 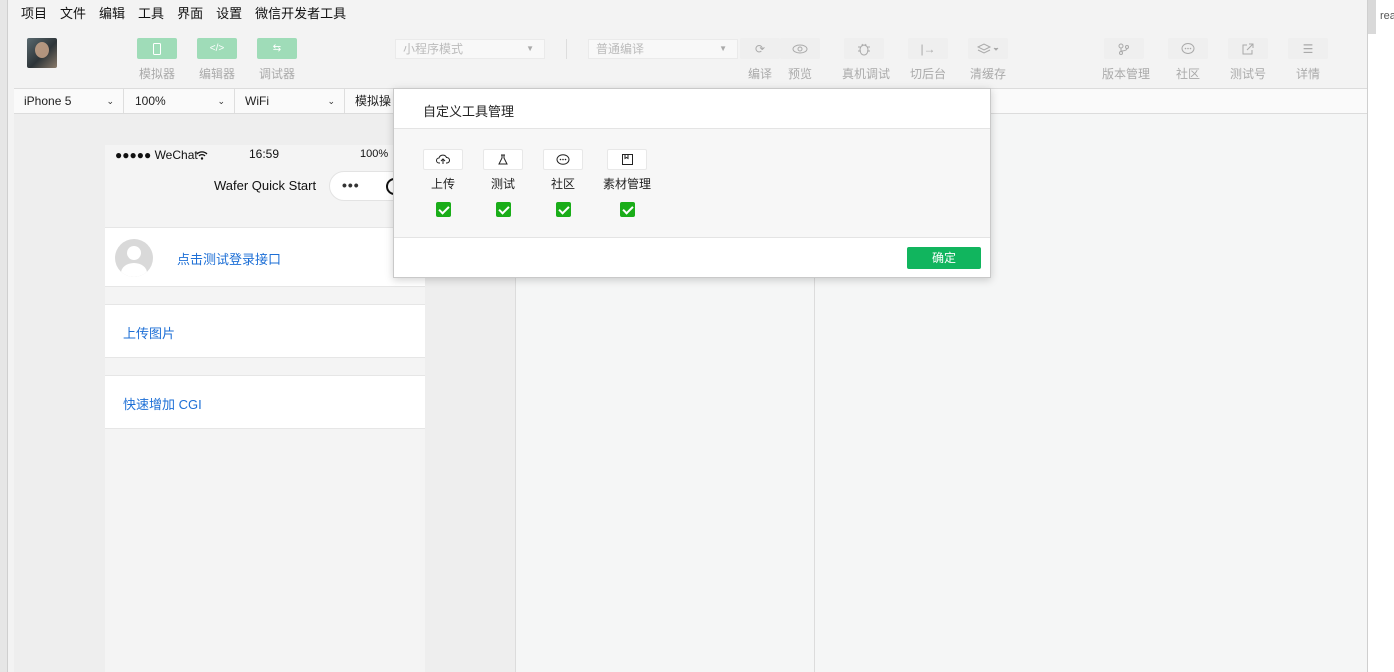 What do you see at coordinates (134, 258) in the screenshot?
I see `default-avatar-icon` at bounding box center [134, 258].